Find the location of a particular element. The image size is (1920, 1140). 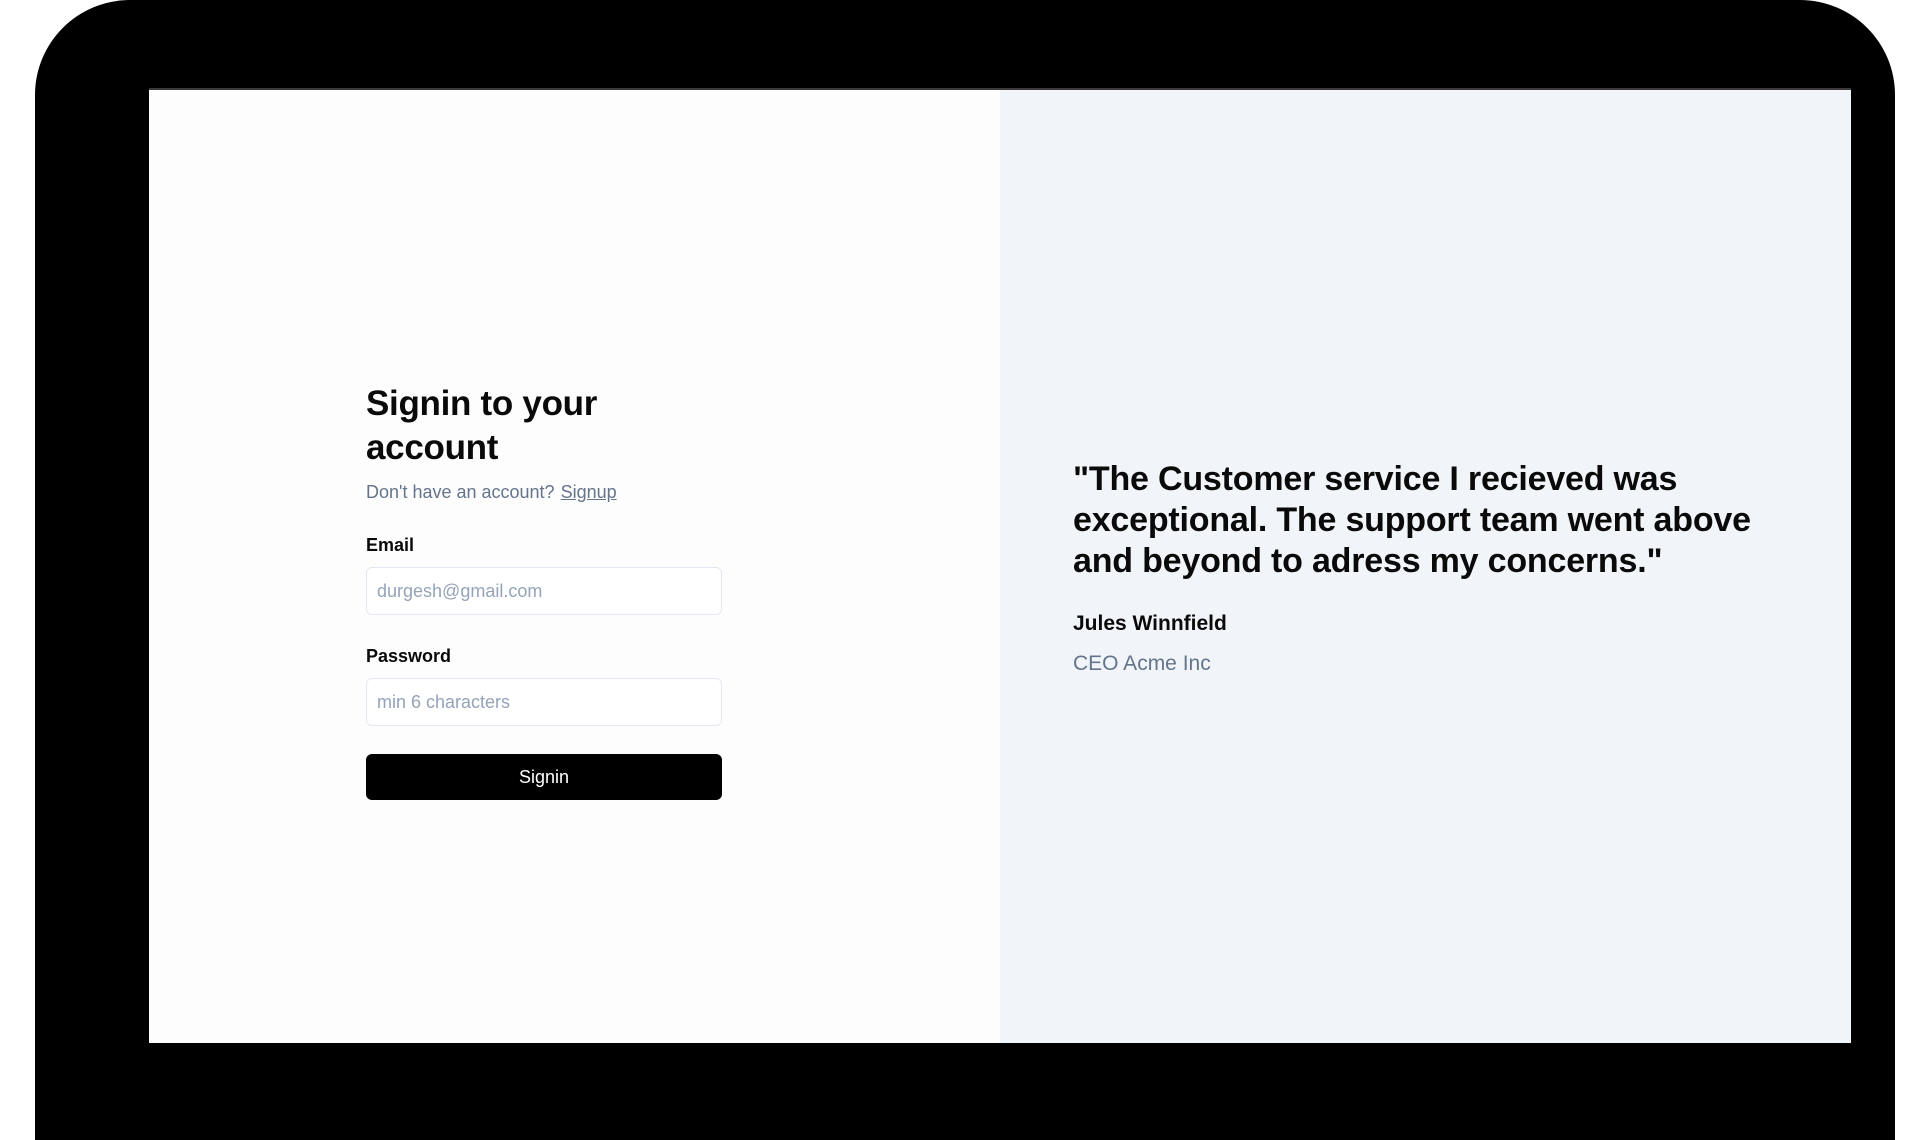

signup-prompt: Don't have an account? Signup is located at coordinates (544, 492).